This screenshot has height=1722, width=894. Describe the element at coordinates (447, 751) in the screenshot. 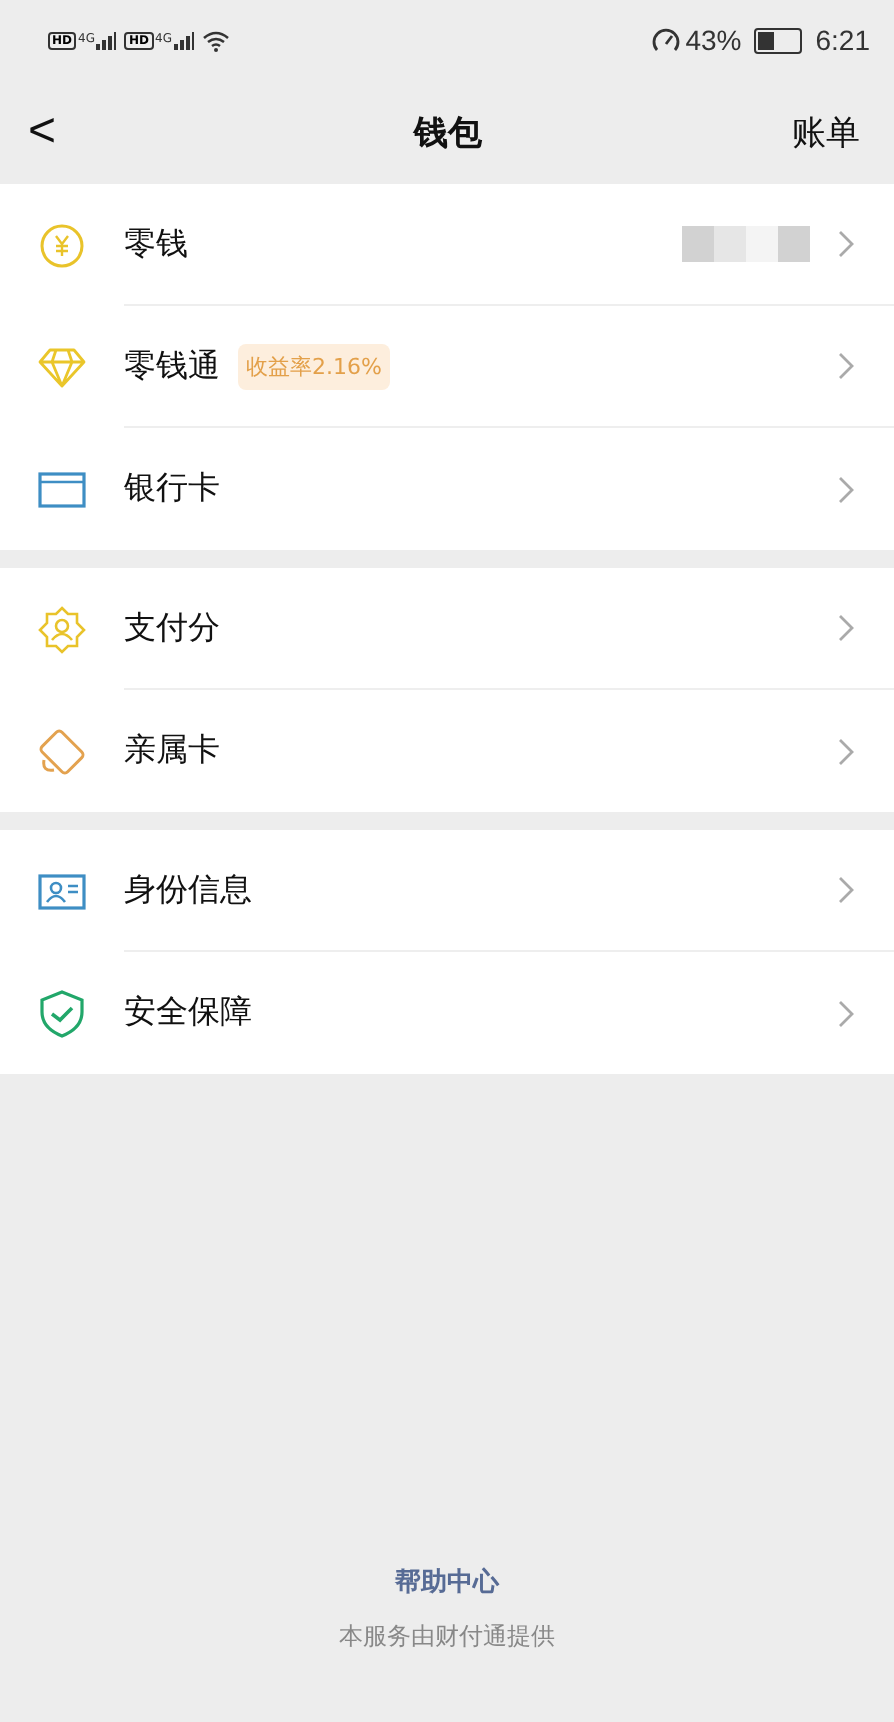

I see `menu-item: 亲属卡` at that location.